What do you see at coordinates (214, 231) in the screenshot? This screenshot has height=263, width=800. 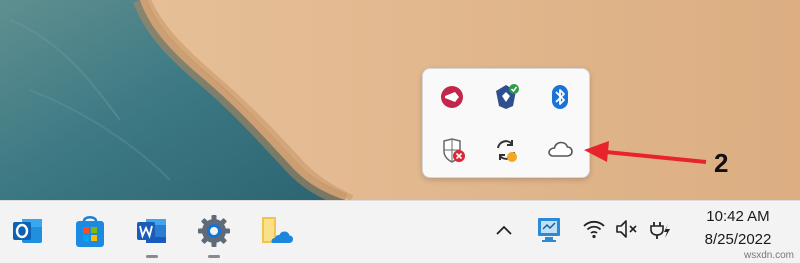 I see `gear-icon` at bounding box center [214, 231].